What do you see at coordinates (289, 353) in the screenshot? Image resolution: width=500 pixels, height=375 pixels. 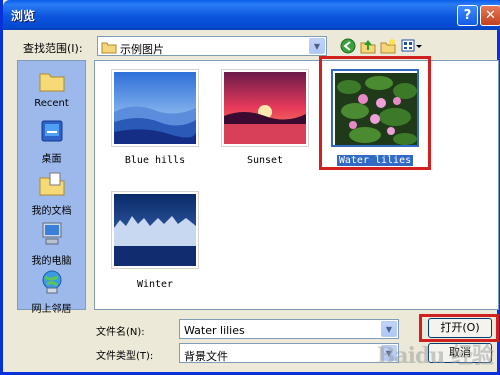 I see `filetype-dropdown: 背景文件 ▼` at bounding box center [289, 353].